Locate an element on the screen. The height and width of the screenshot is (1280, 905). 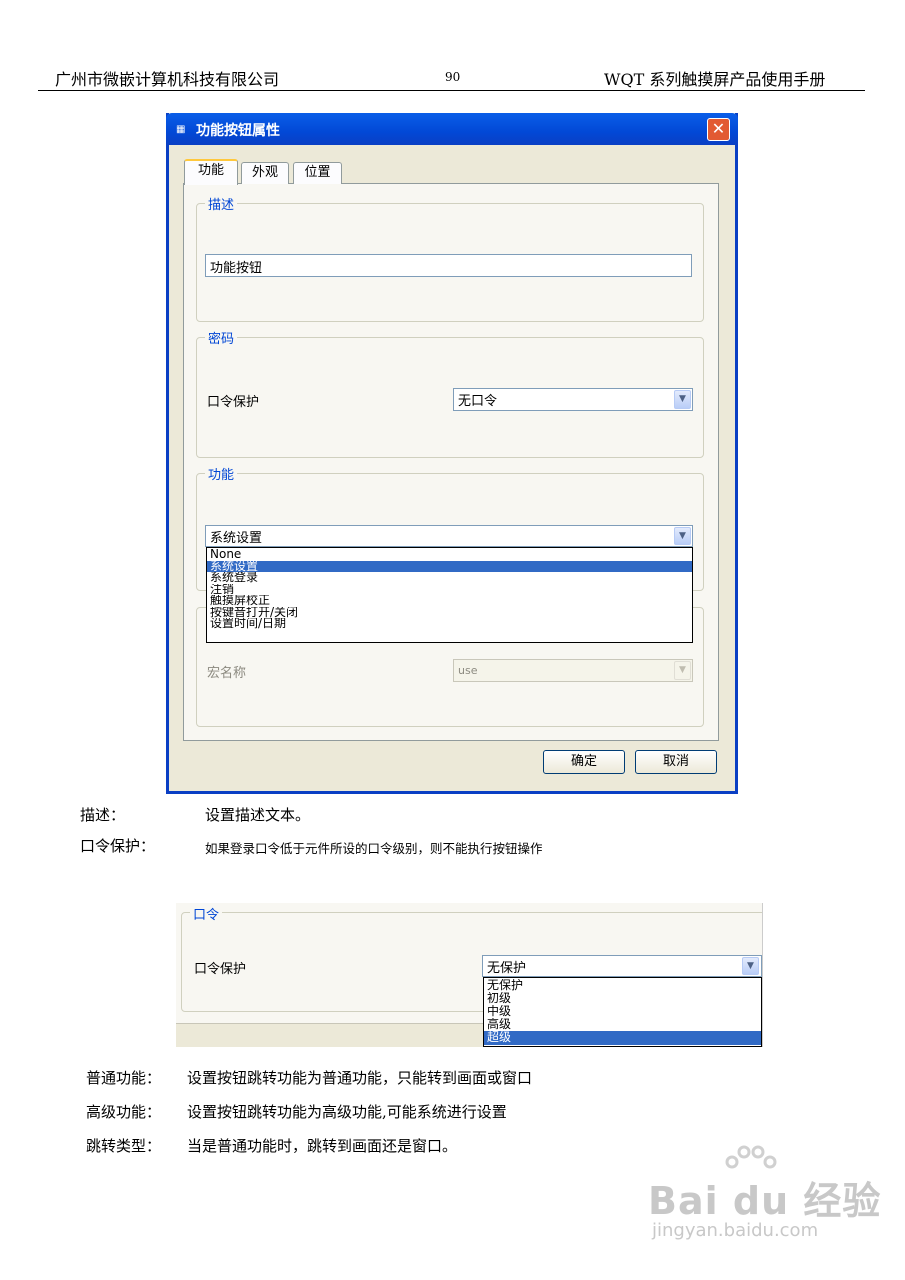
function-option: 注销 is located at coordinates (449, 590).